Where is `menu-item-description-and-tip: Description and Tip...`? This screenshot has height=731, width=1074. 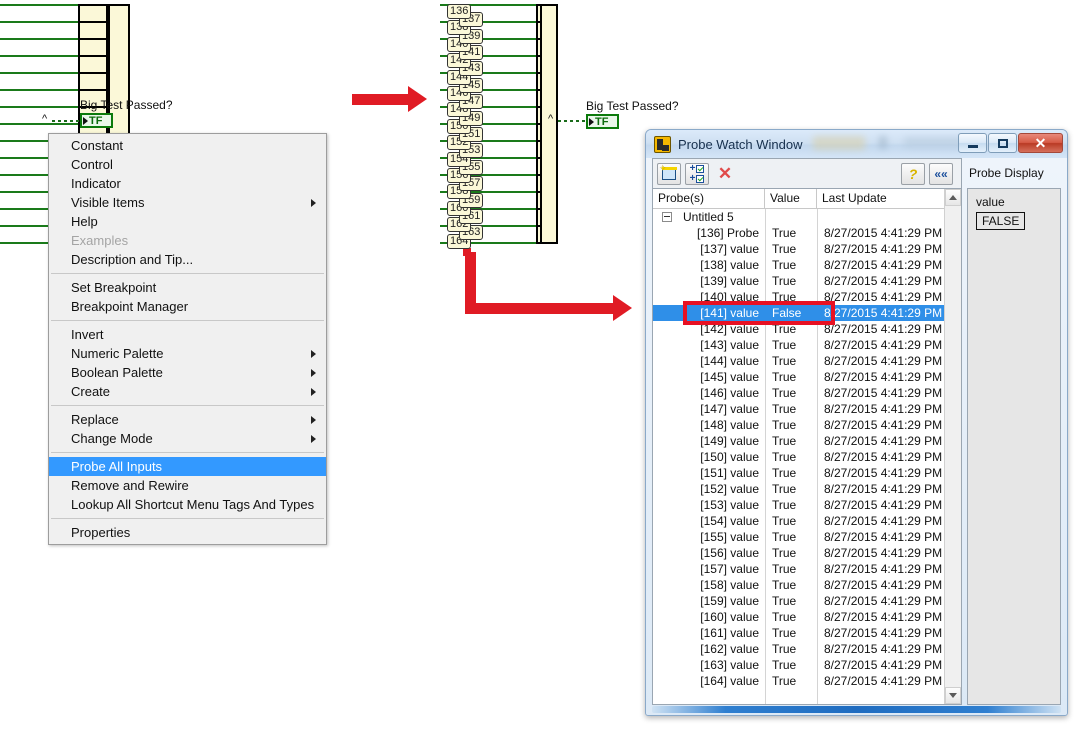 menu-item-description-and-tip: Description and Tip... is located at coordinates (187, 259).